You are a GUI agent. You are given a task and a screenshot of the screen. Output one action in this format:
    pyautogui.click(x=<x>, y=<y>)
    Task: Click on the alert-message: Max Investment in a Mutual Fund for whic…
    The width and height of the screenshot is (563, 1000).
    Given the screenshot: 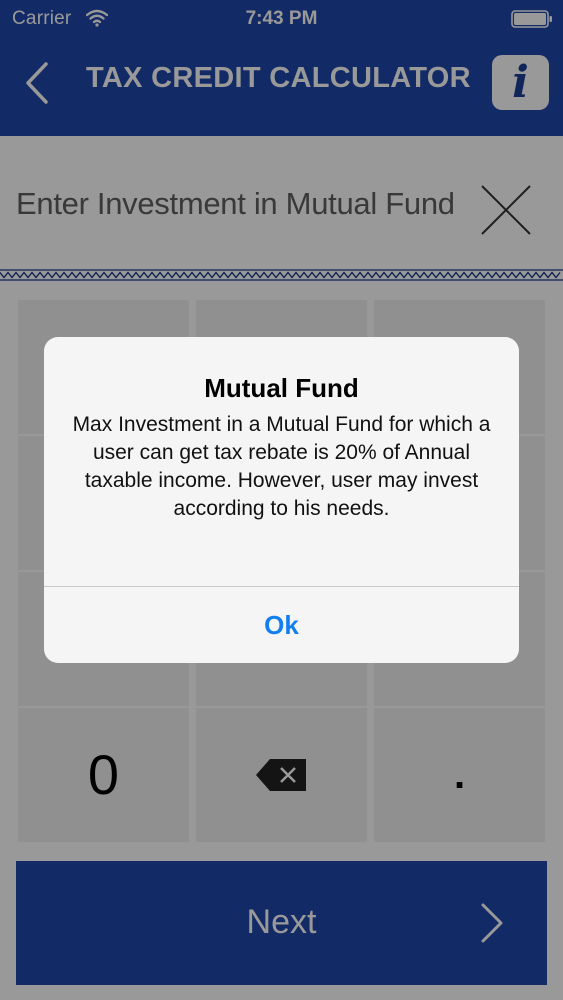 What is the action you would take?
    pyautogui.click(x=281, y=466)
    